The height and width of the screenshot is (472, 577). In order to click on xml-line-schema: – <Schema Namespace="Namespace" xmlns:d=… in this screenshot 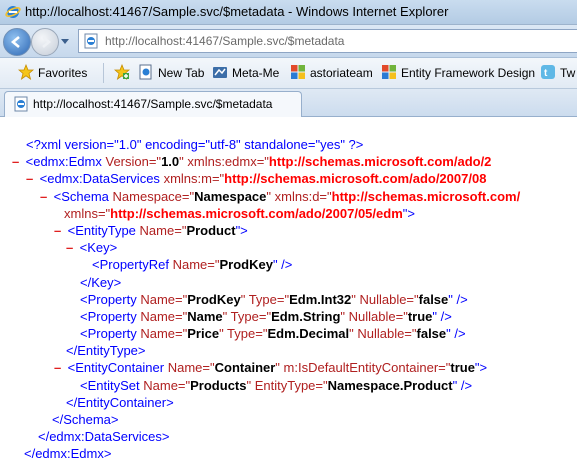, I will do `click(280, 196)`.